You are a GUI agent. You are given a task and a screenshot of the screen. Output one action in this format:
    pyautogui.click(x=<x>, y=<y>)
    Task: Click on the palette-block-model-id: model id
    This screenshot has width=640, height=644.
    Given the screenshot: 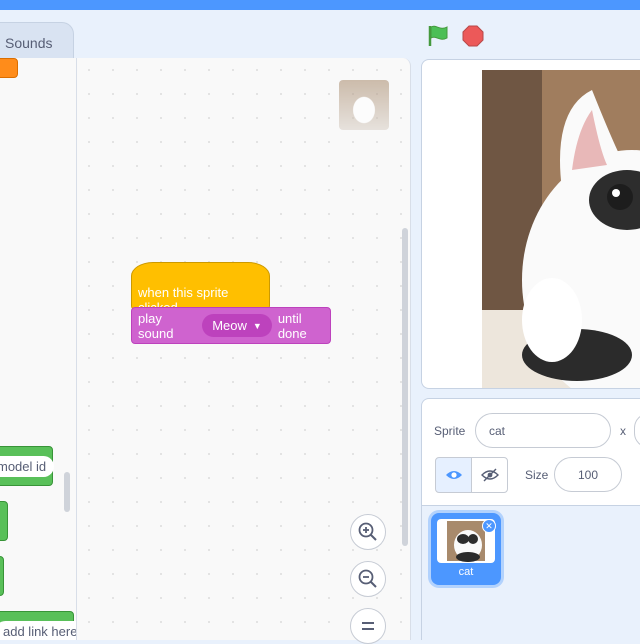 What is the action you would take?
    pyautogui.click(x=27, y=466)
    